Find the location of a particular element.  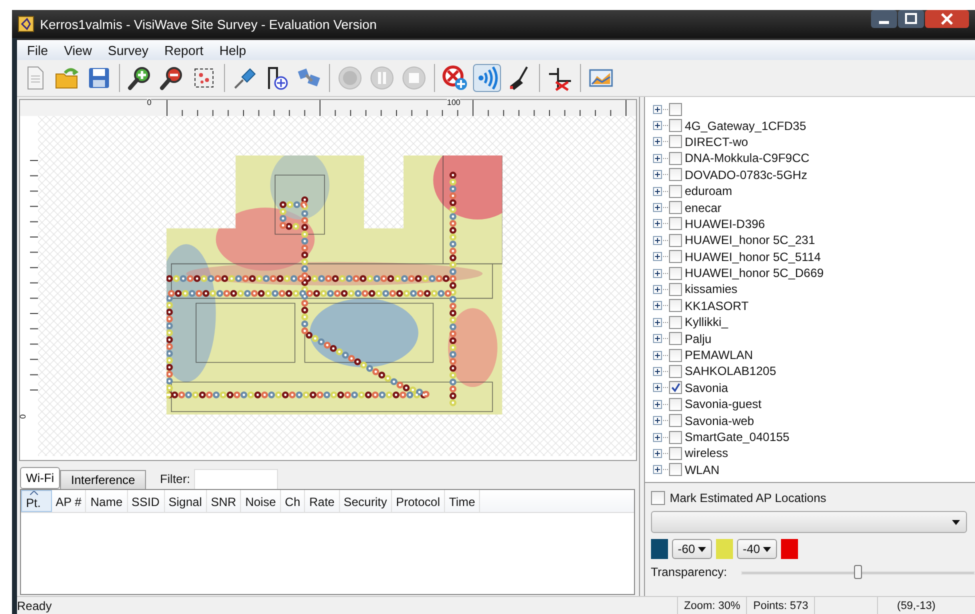

slider-thumb is located at coordinates (858, 572).